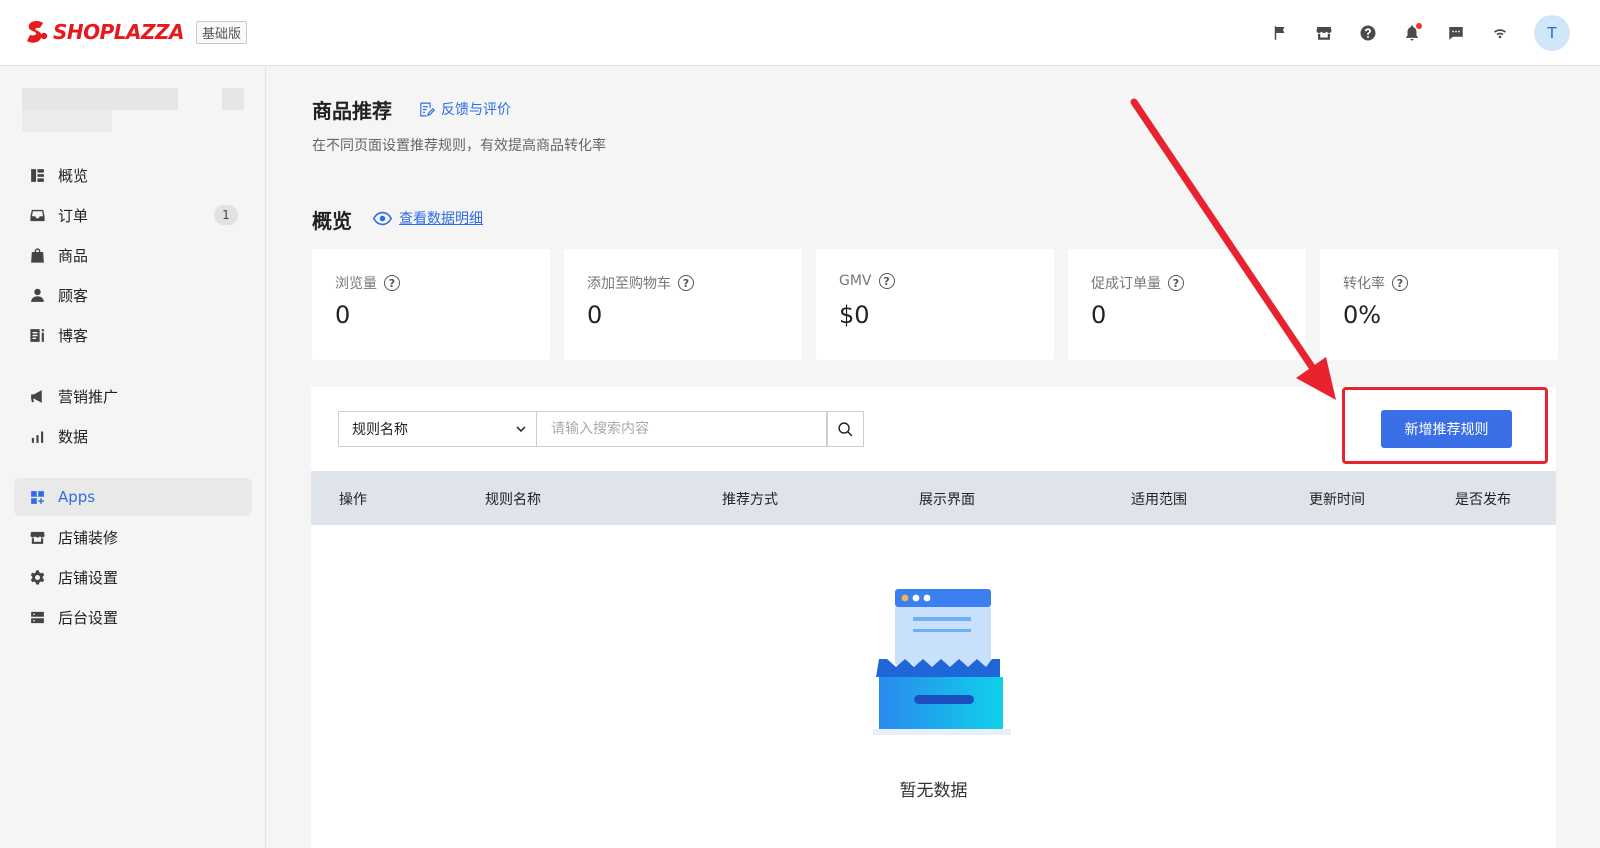  I want to click on stat-label: 转化率, so click(1364, 284).